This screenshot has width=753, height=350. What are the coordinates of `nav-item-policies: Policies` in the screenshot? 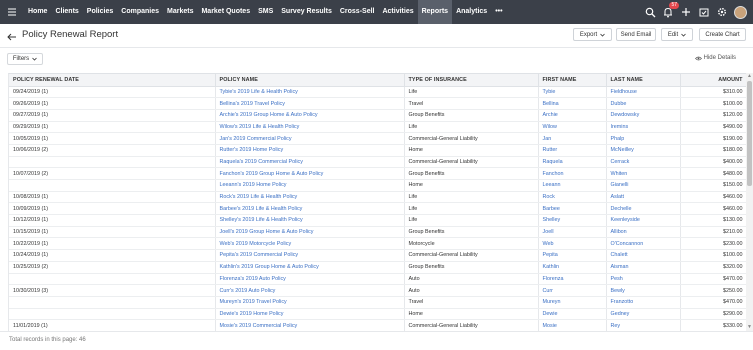 It's located at (100, 12).